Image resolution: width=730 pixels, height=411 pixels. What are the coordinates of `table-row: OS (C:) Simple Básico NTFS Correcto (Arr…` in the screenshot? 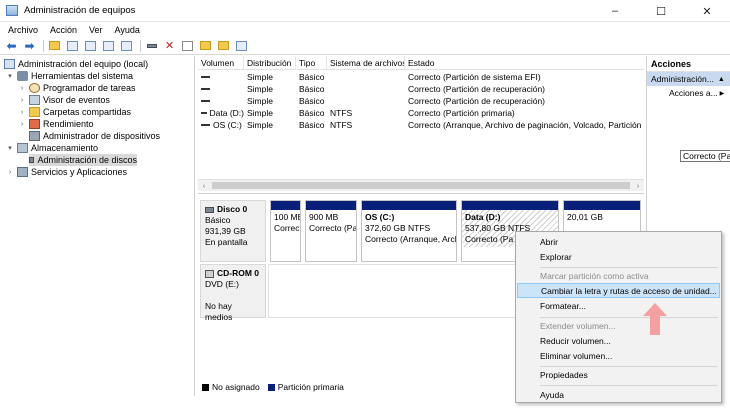 It's located at (421, 125).